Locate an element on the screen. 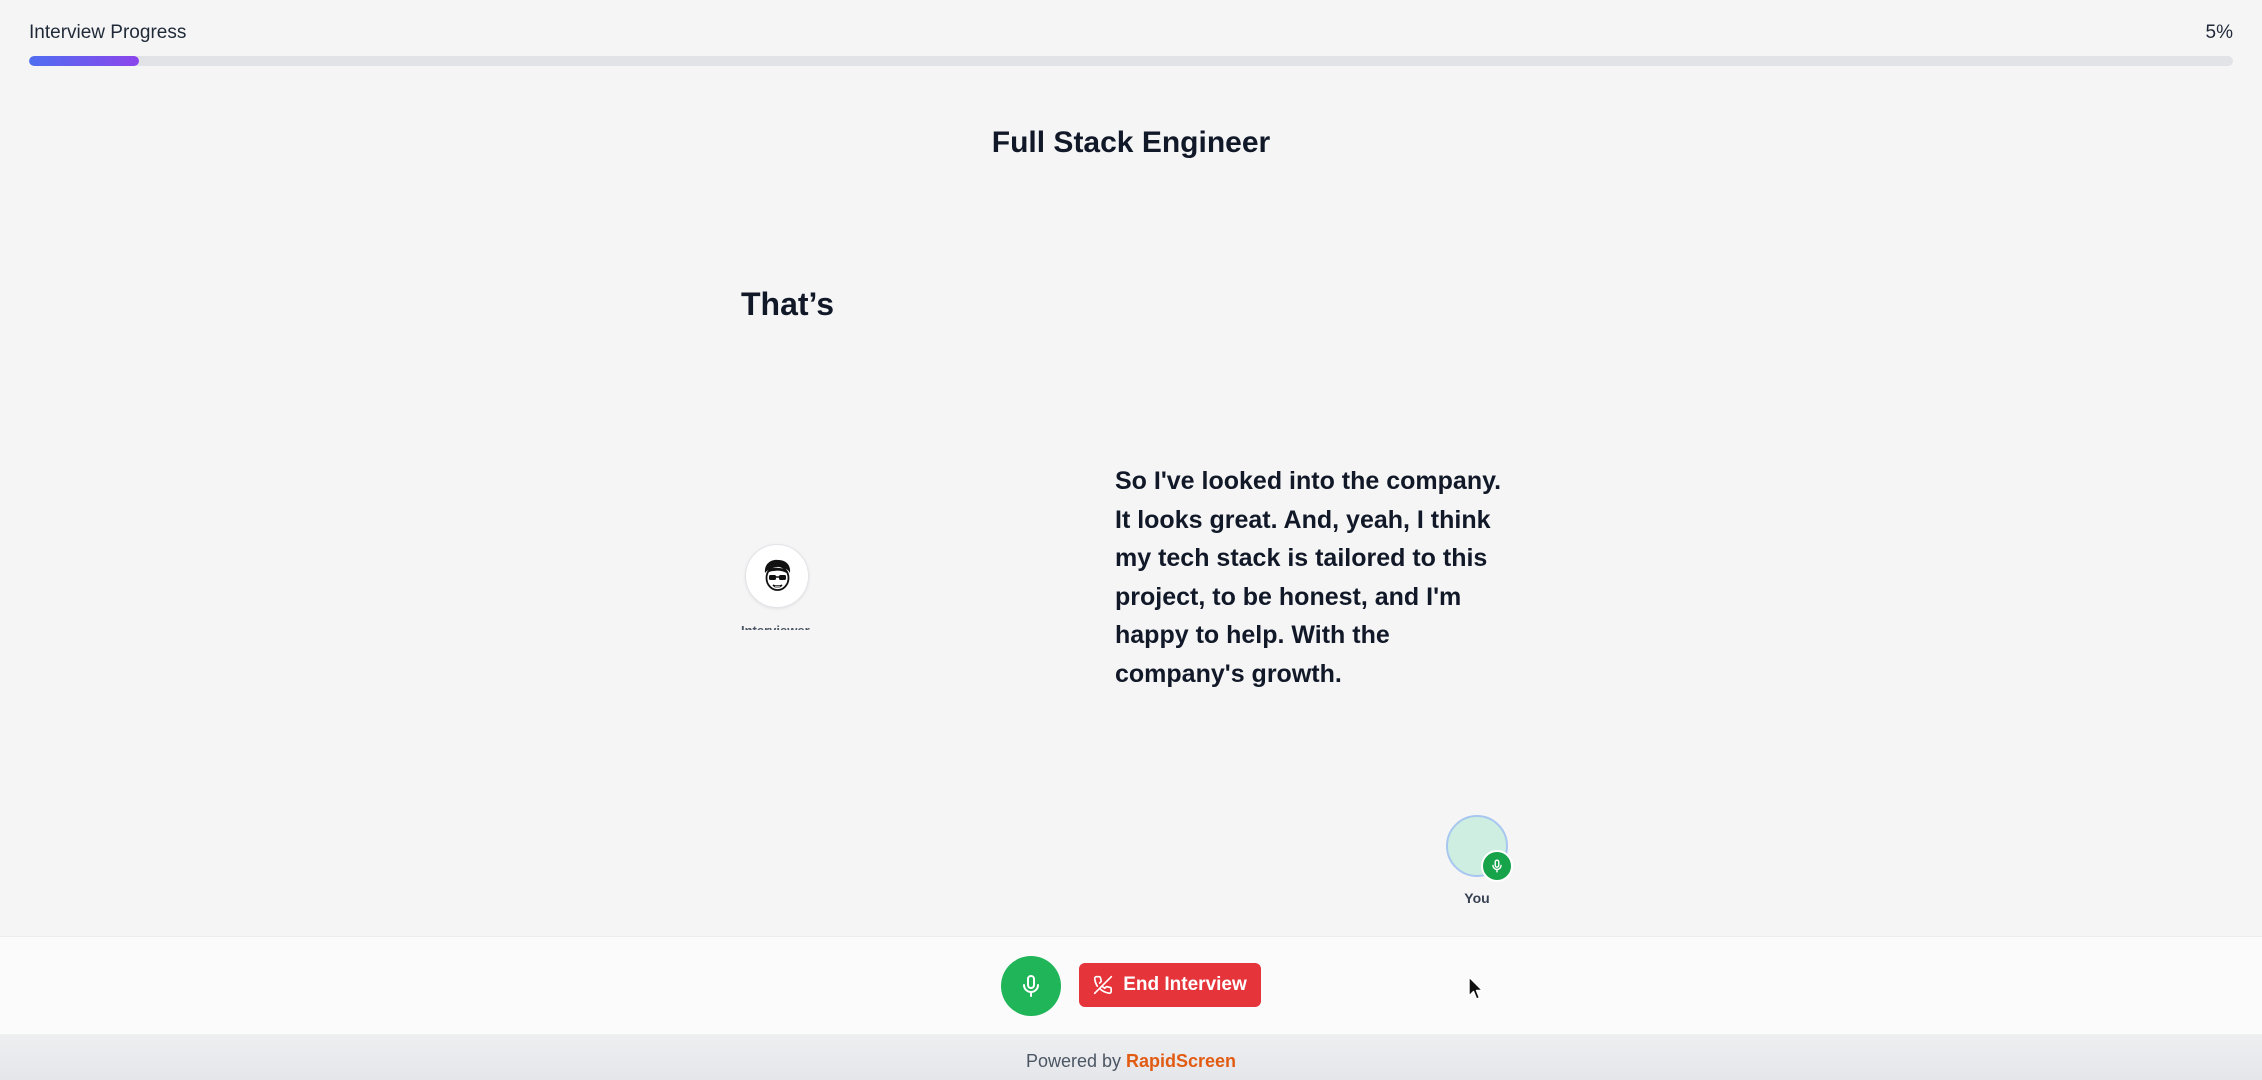 This screenshot has width=2262, height=1080. interviewer-transcript: That’s is located at coordinates (788, 304).